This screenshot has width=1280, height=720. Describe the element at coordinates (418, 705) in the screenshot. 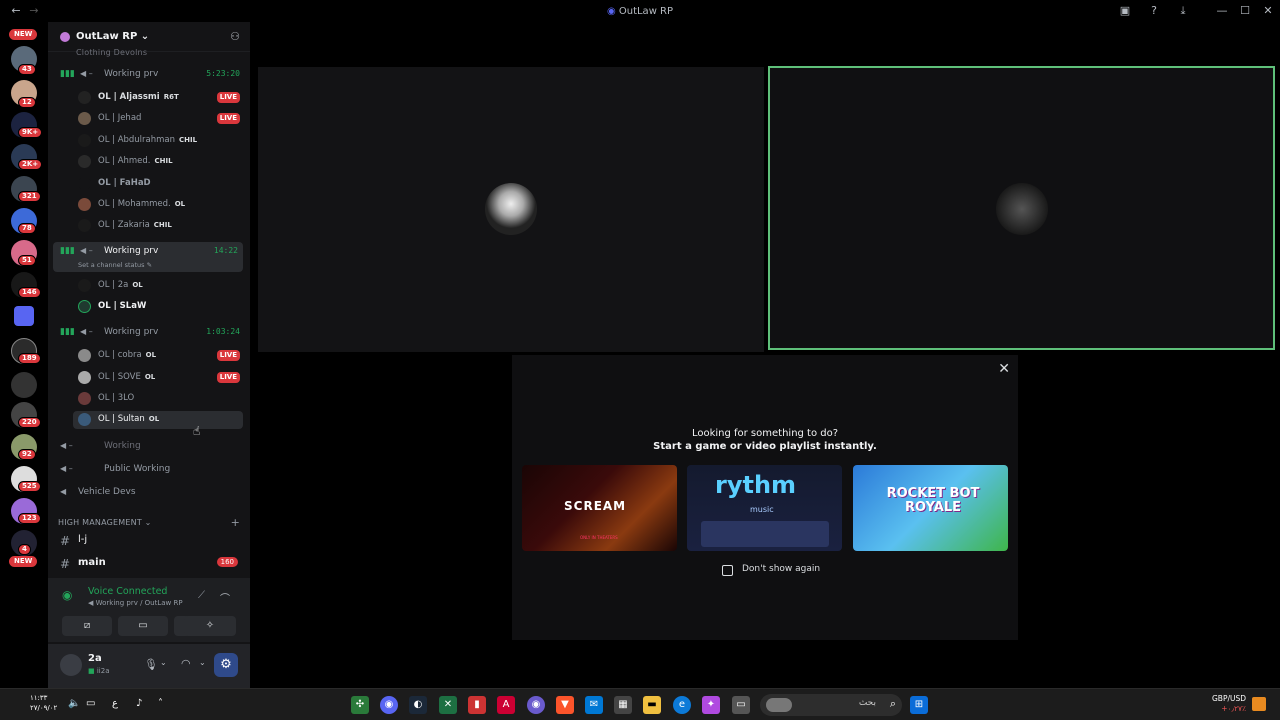

I see `steam-icon: ◐` at that location.